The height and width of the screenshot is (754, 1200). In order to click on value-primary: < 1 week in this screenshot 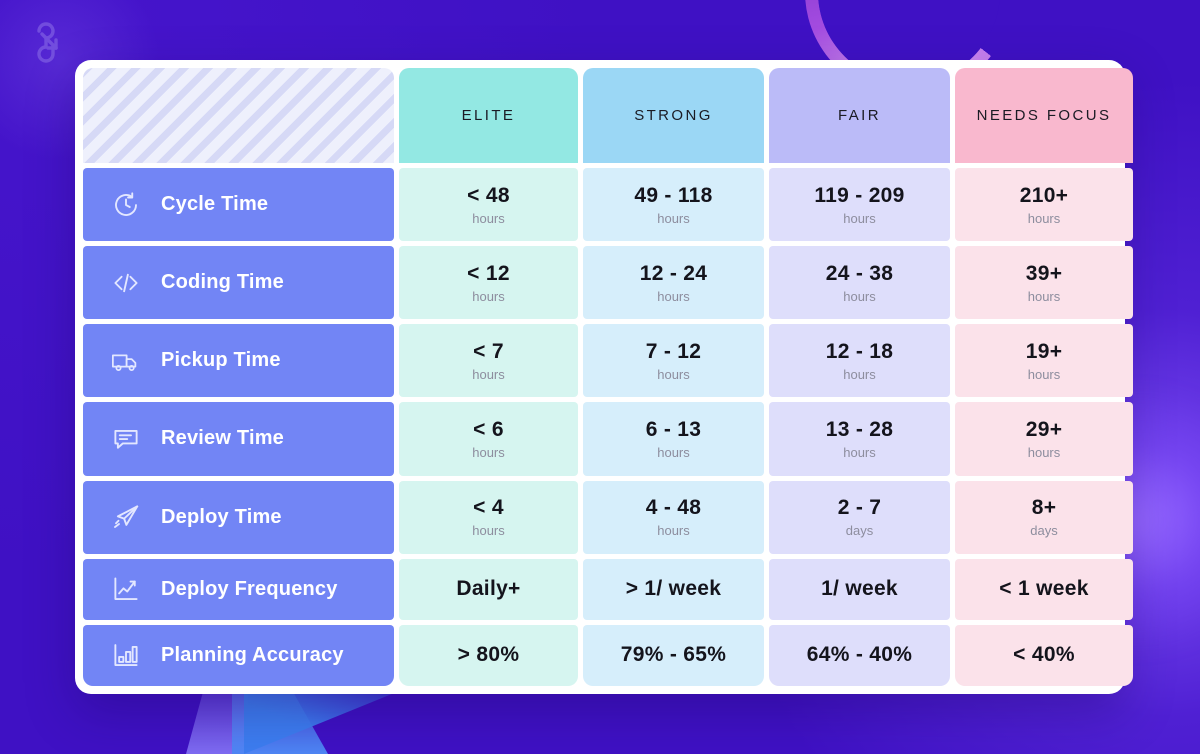, I will do `click(1044, 589)`.